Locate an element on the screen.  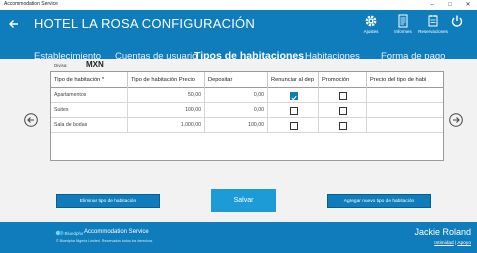
currency-value: MXN is located at coordinates (95, 64).